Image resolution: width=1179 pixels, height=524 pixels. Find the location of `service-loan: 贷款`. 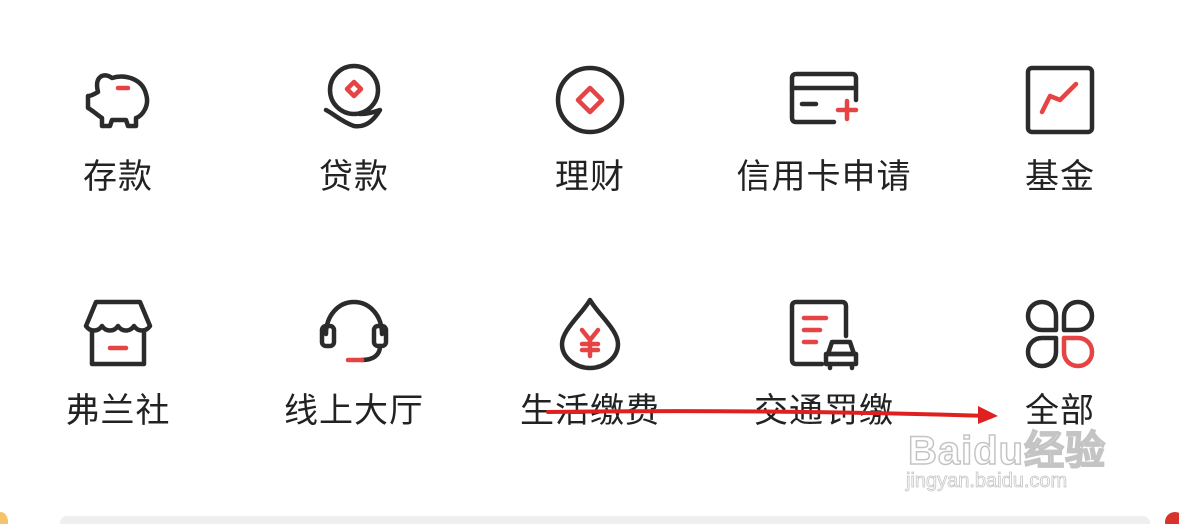

service-loan: 贷款 is located at coordinates (354, 152).